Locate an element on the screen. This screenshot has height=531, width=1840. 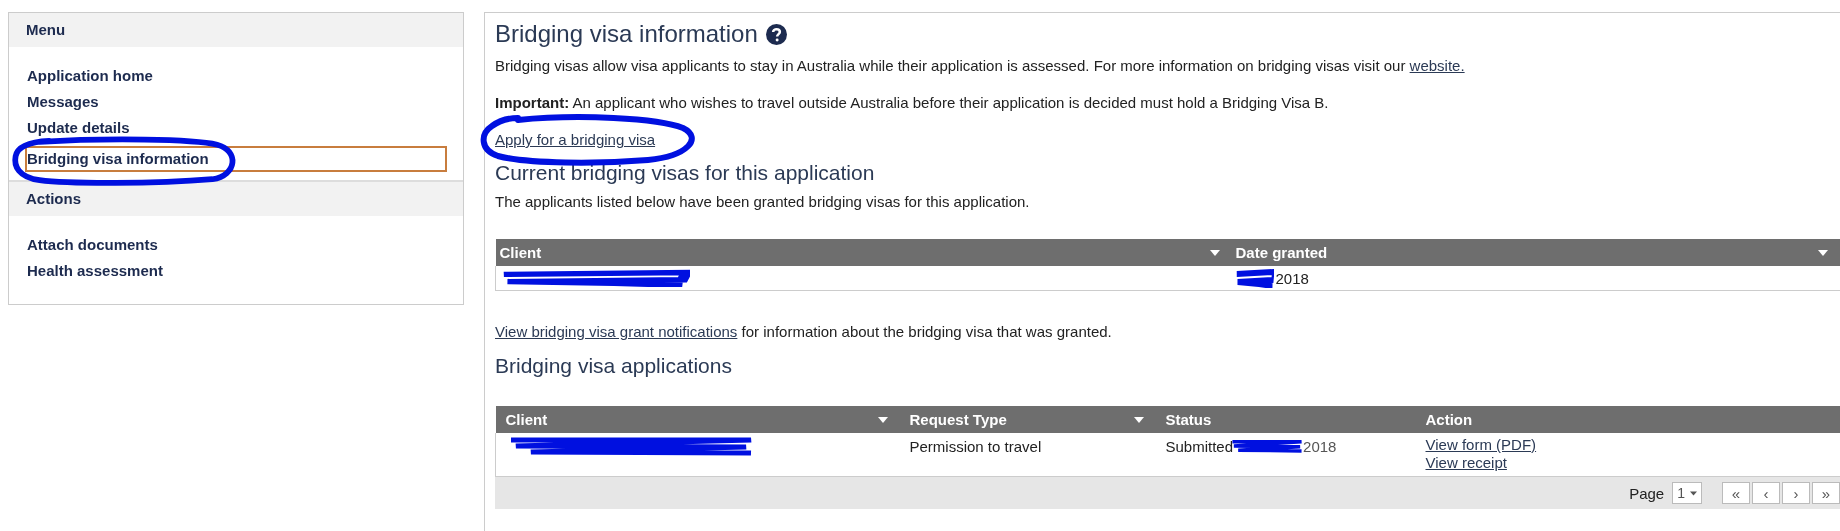
section-header: Actions is located at coordinates (236, 198).